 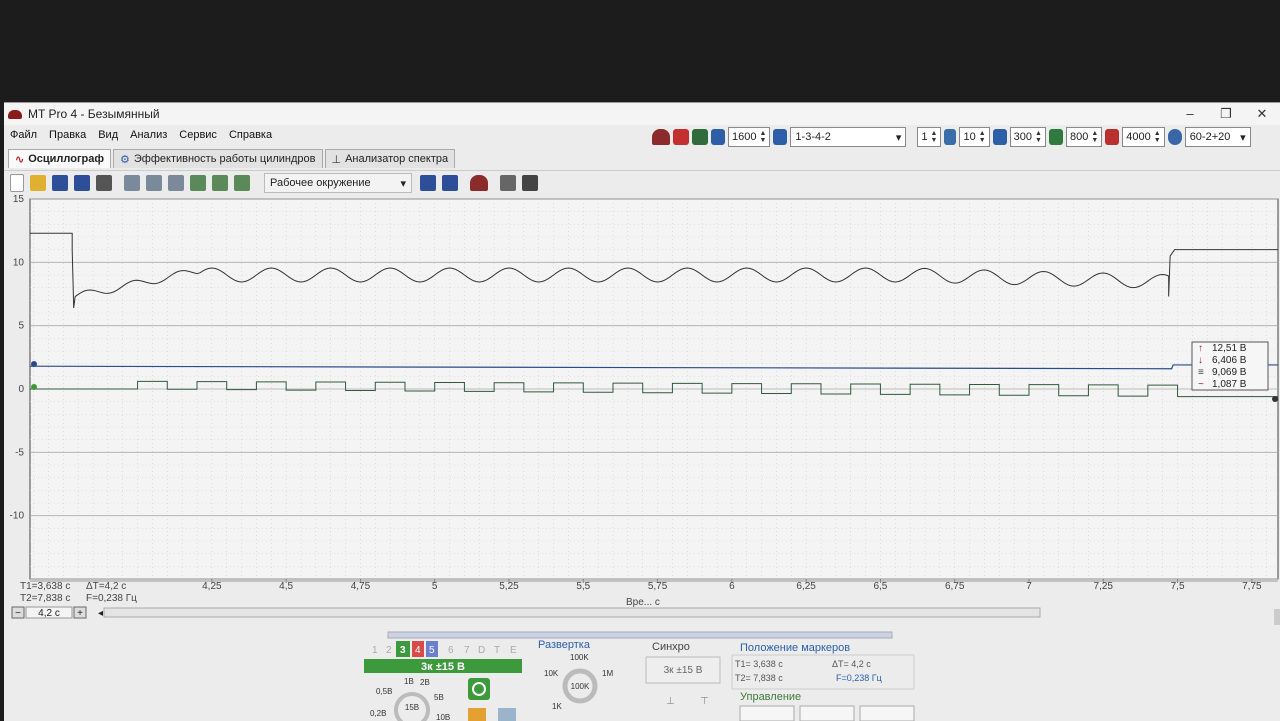 I want to click on minimize-icon: –, so click(x=1190, y=114).